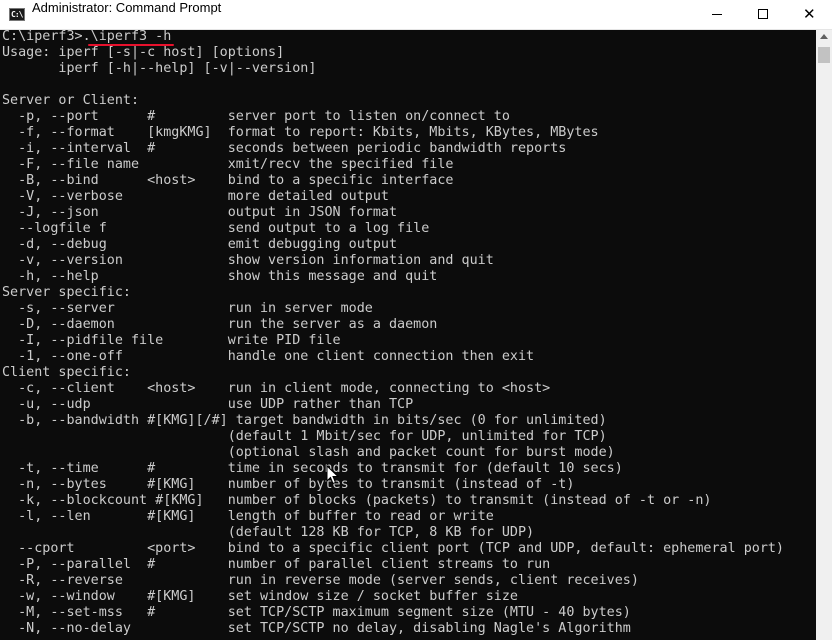 The height and width of the screenshot is (640, 832). I want to click on scroll-up-arrow-icon, so click(824, 36).